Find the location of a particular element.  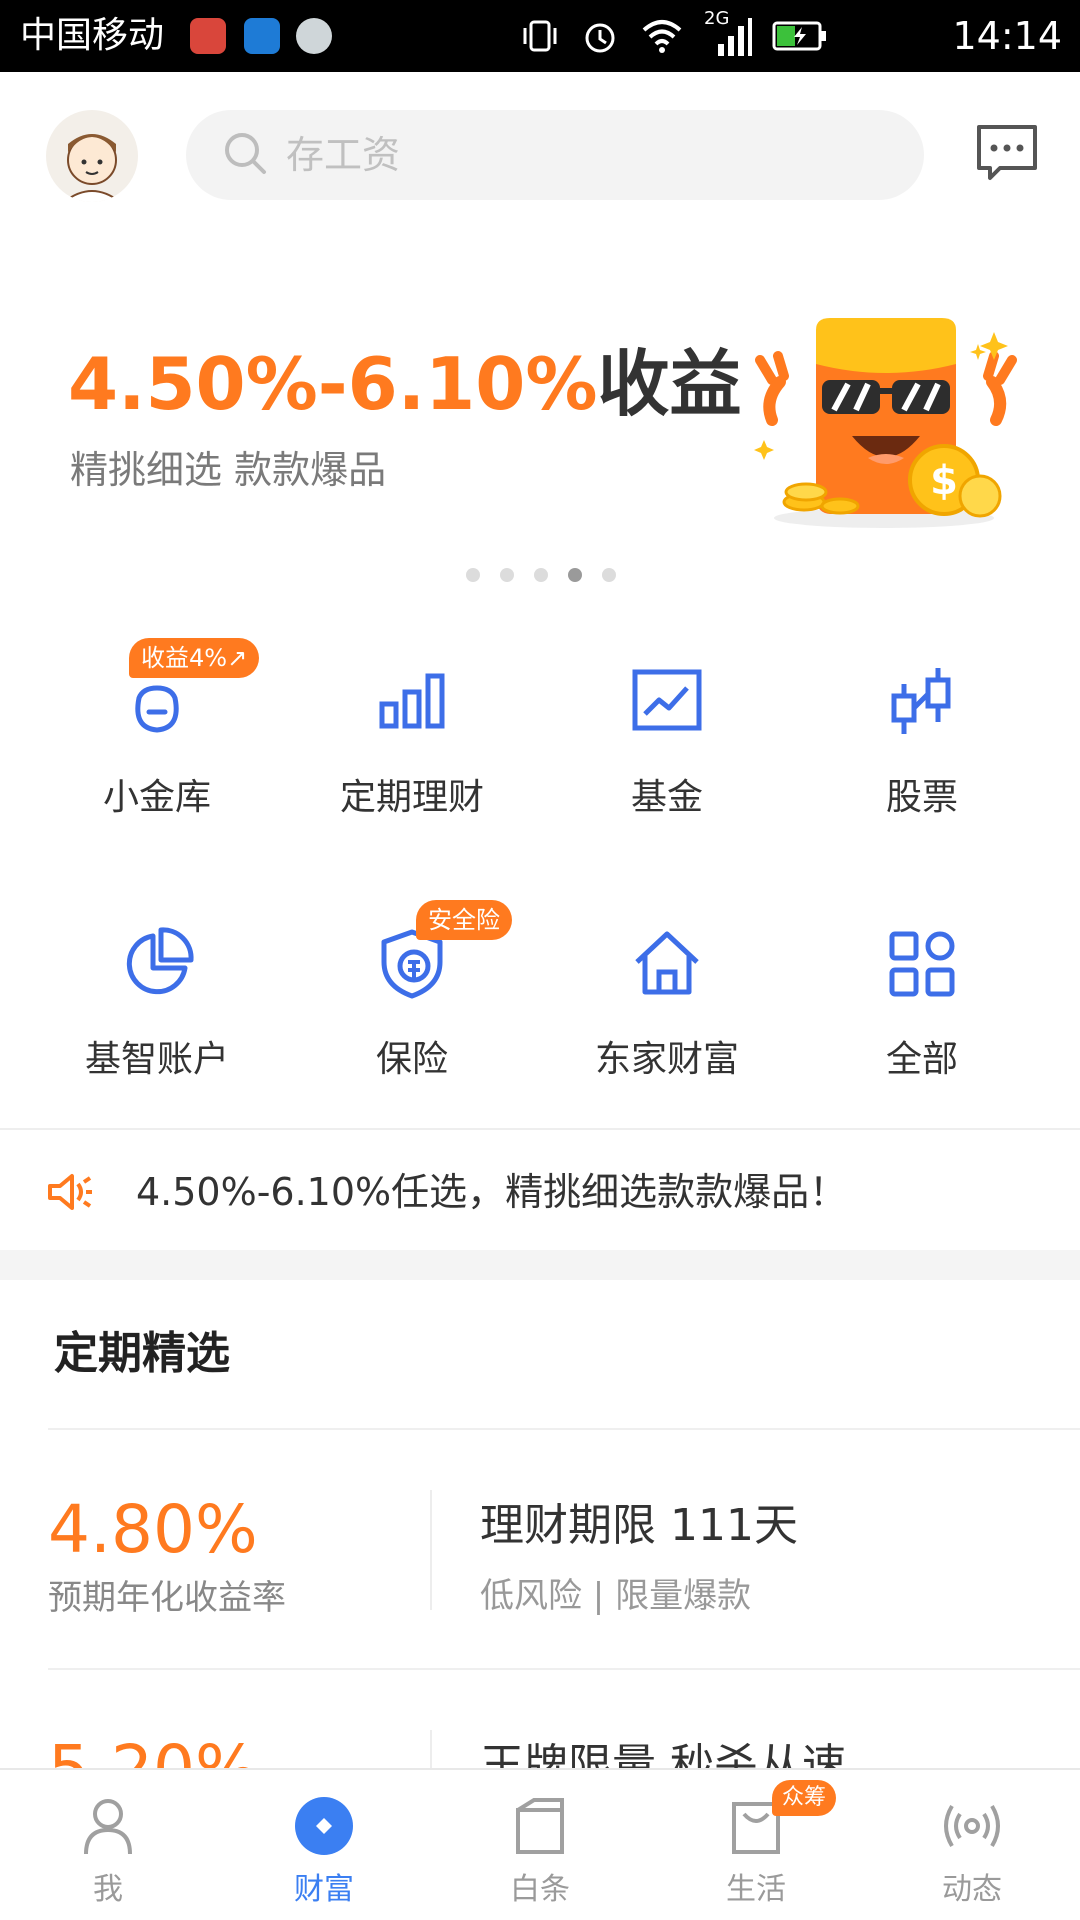

tab-feed: 动态 is located at coordinates (972, 1845).